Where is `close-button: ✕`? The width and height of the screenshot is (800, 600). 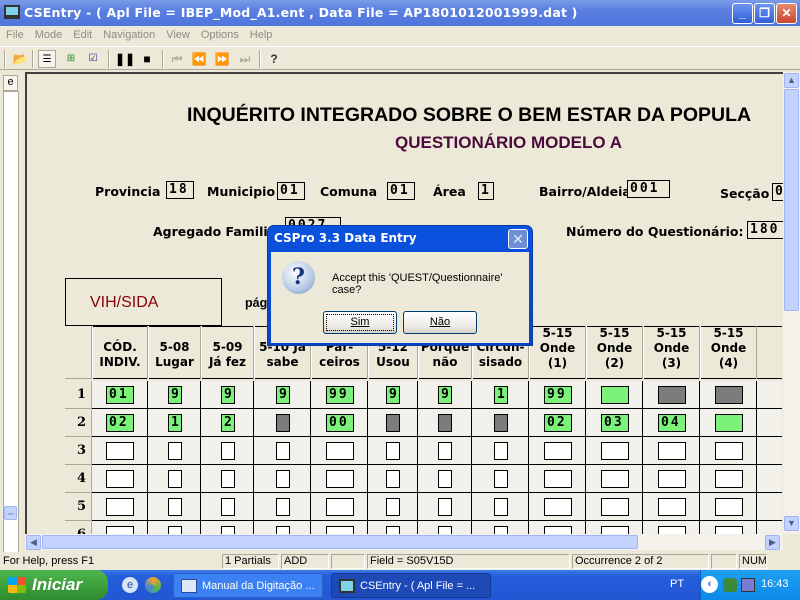 close-button: ✕ is located at coordinates (786, 13).